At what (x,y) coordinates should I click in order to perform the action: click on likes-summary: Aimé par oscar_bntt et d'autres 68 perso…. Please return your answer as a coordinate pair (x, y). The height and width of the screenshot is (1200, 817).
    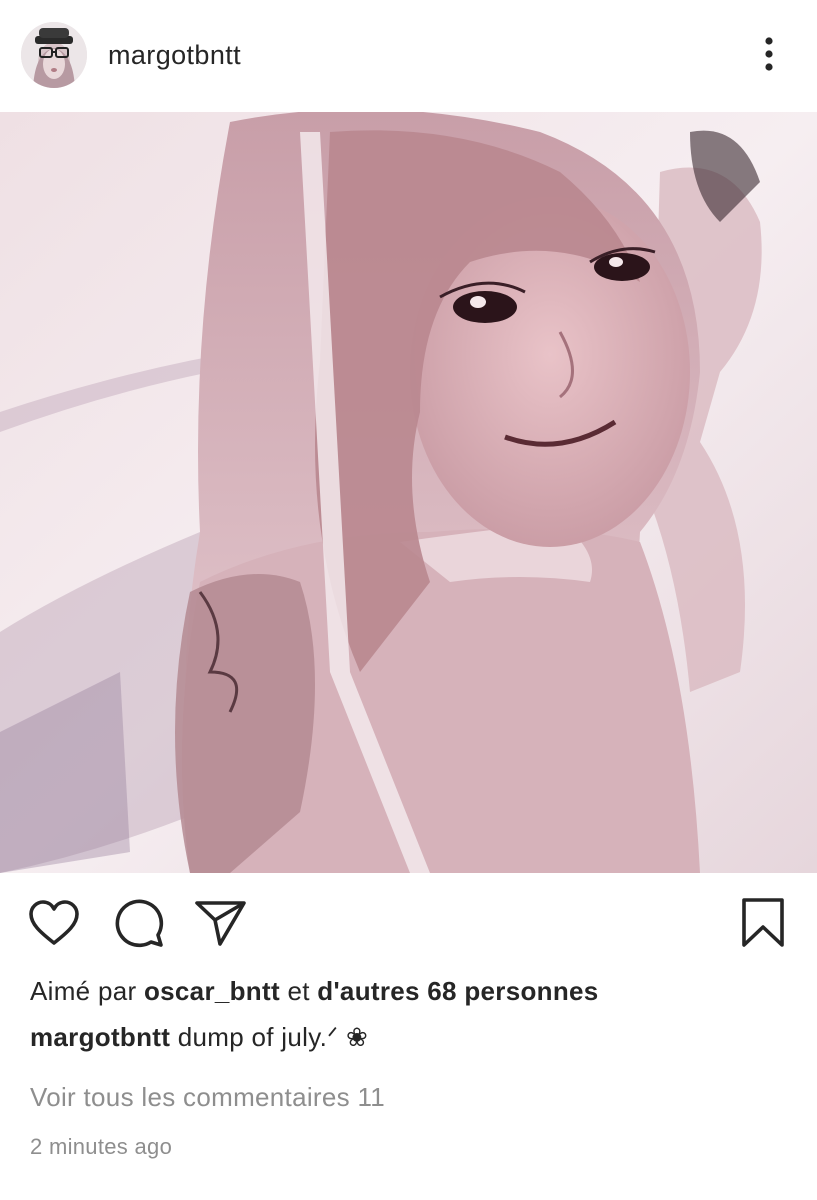
    Looking at the image, I should click on (314, 991).